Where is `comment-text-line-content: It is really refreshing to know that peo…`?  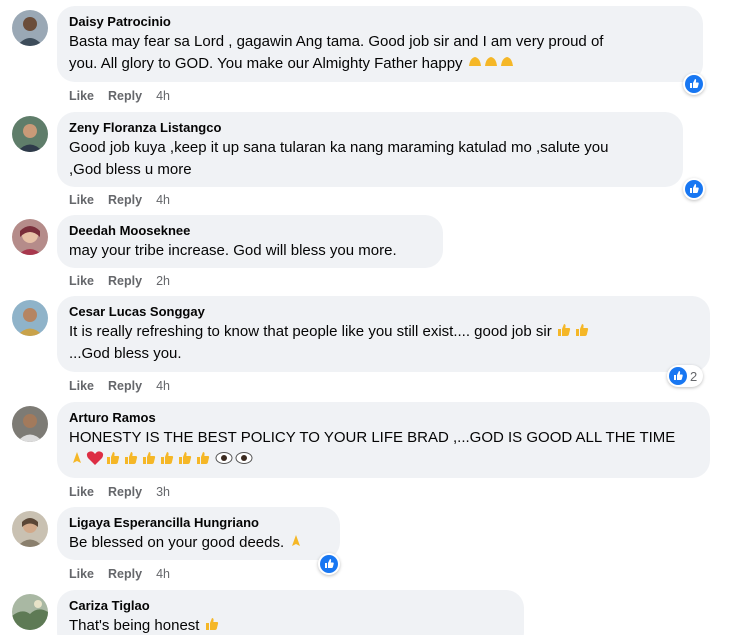
comment-text-line-content: It is really refreshing to know that peo… is located at coordinates (310, 331).